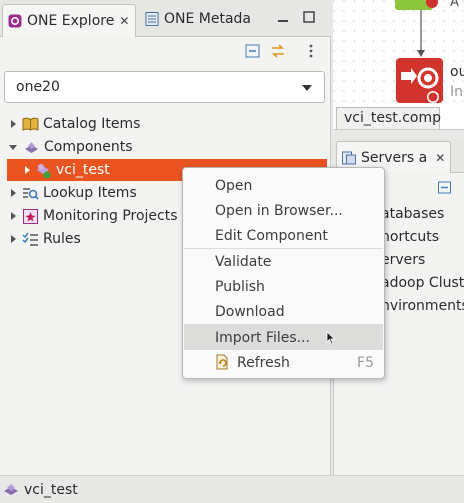 Image resolution: width=464 pixels, height=503 pixels. I want to click on menu-item-open: Open, so click(283, 185).